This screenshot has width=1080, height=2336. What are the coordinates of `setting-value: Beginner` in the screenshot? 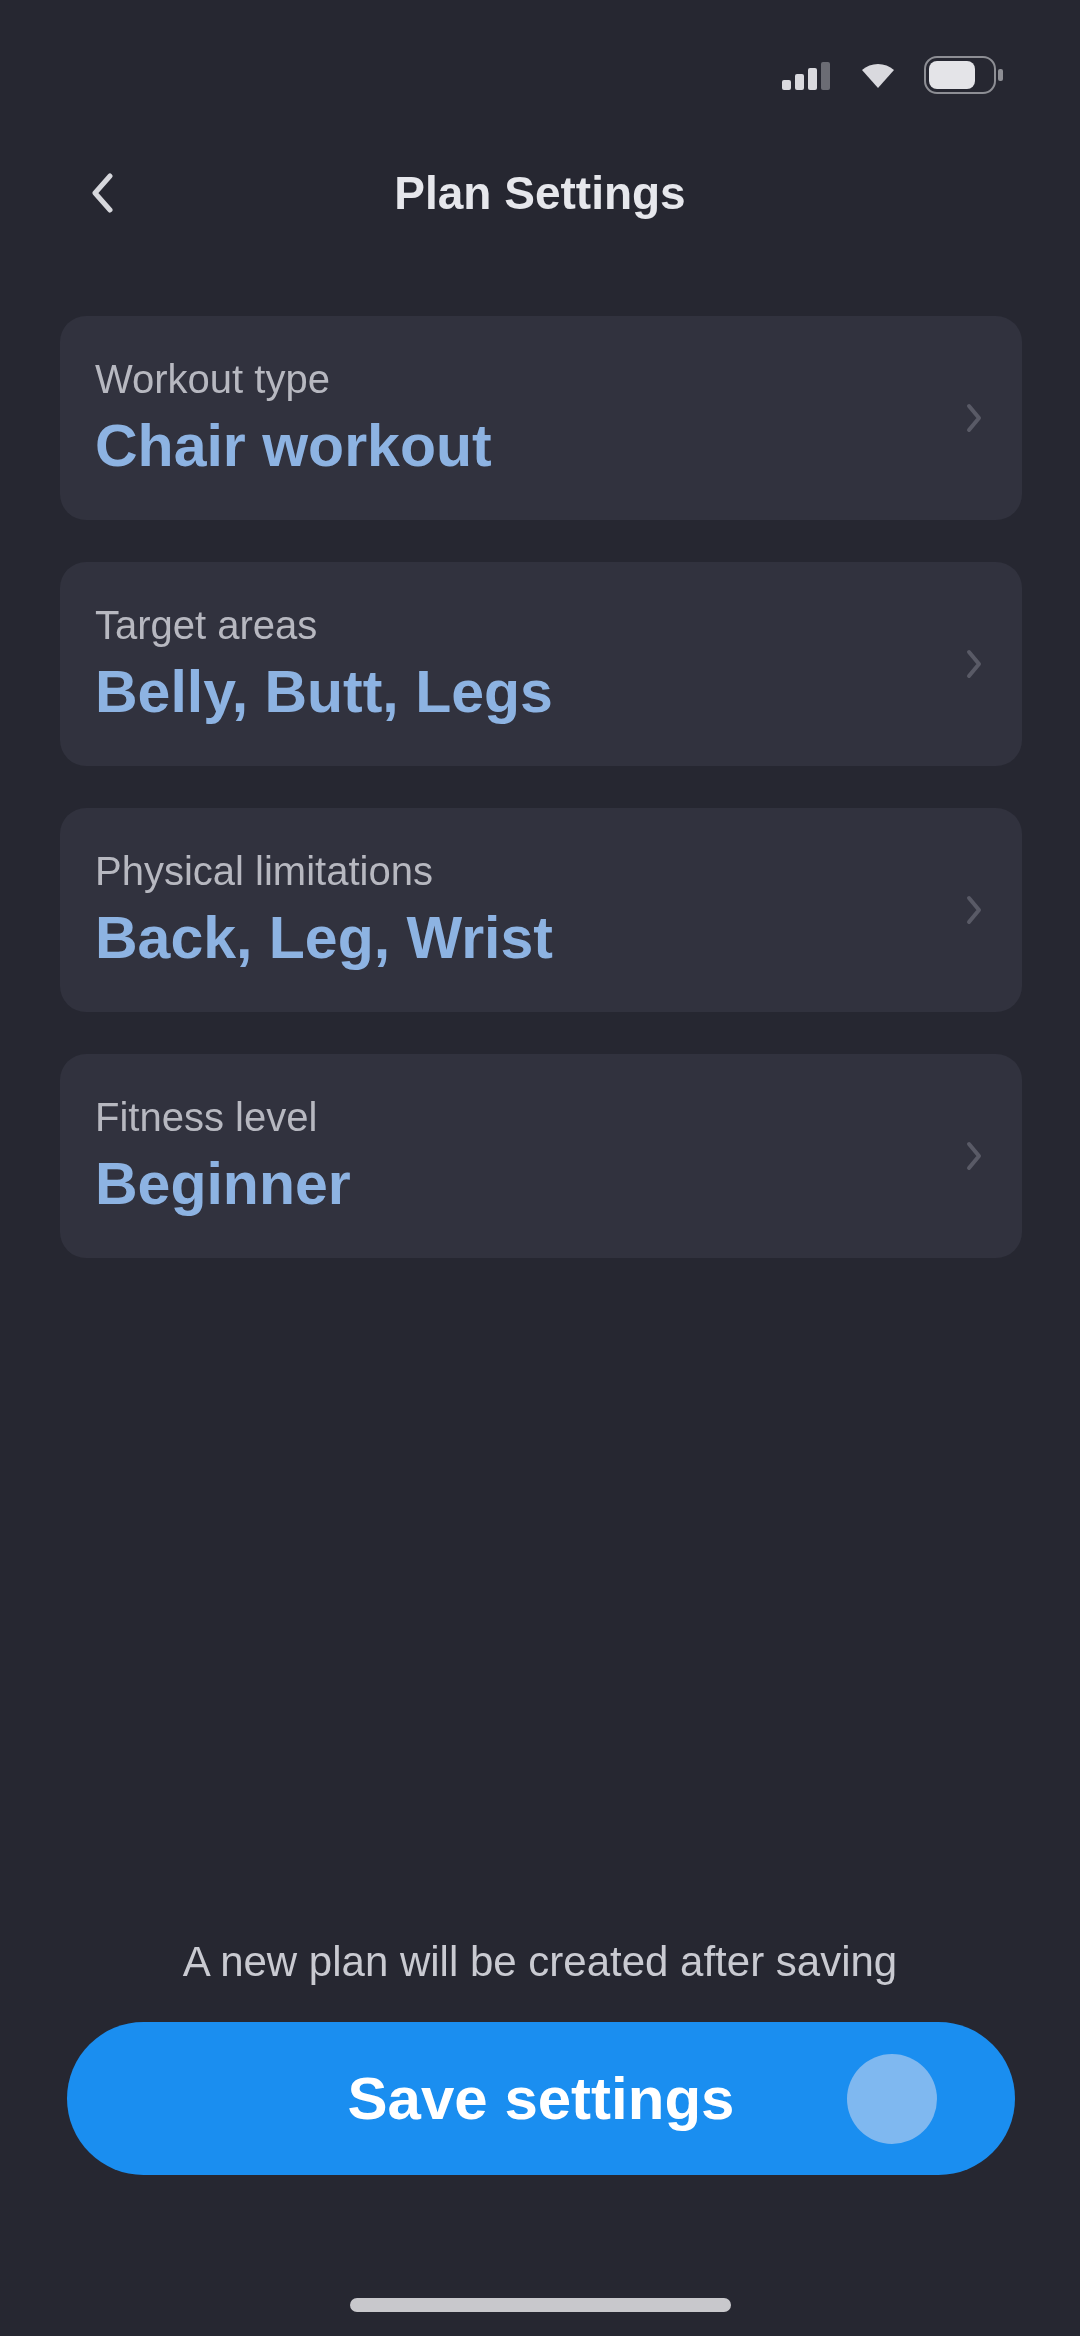 It's located at (223, 1183).